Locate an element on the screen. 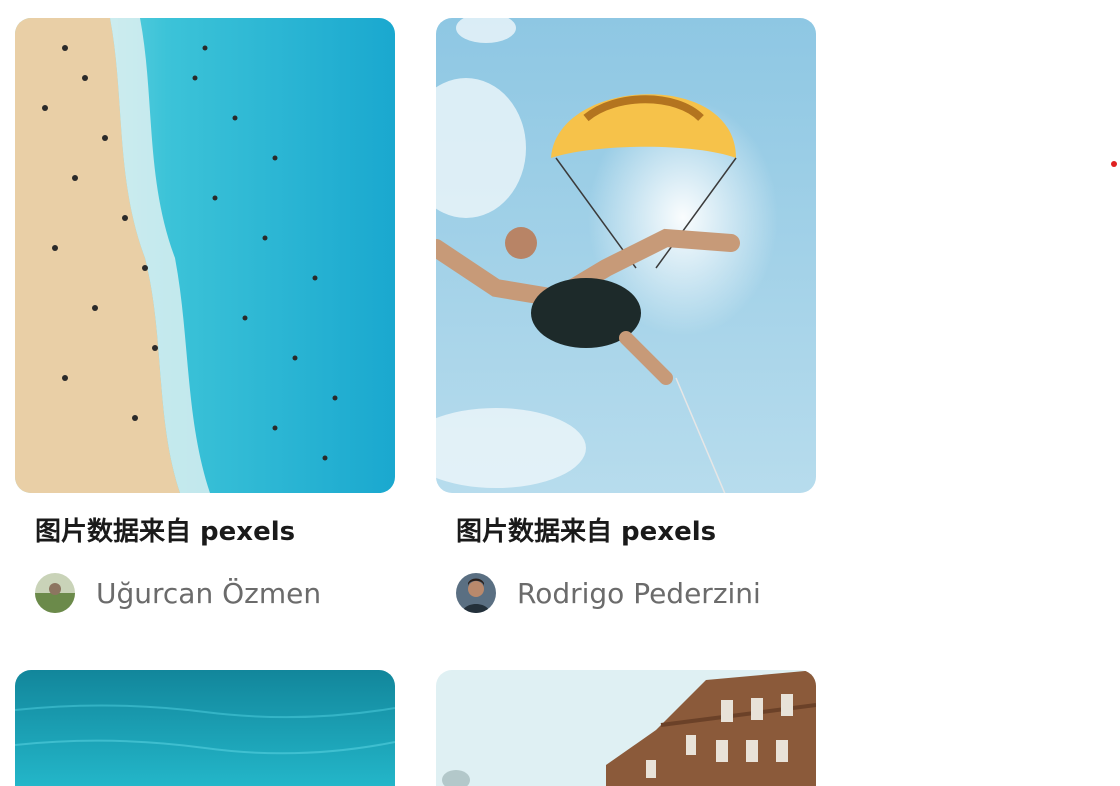  indicator-dot is located at coordinates (1114, 164).